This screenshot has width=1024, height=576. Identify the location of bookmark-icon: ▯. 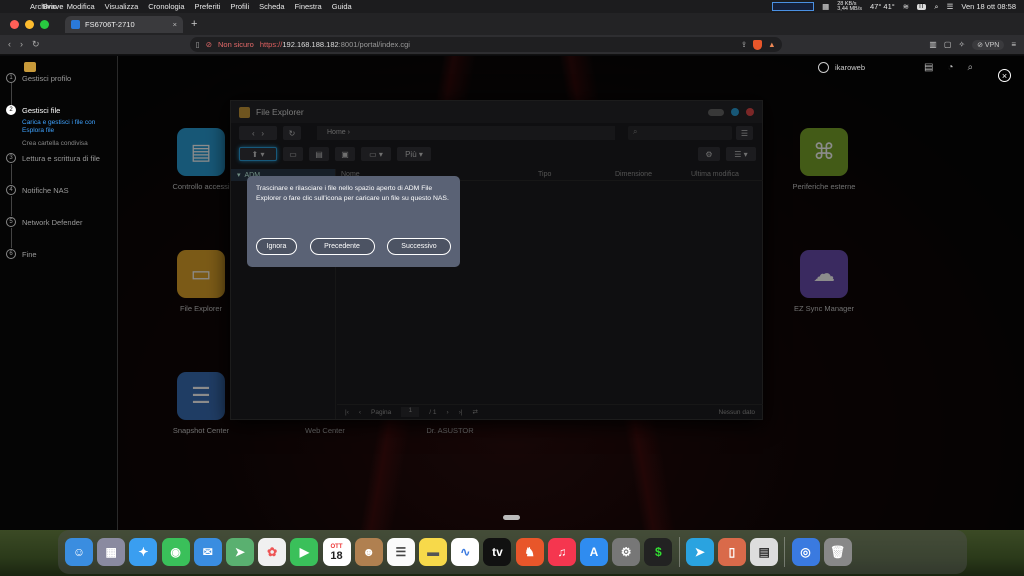
(198, 44).